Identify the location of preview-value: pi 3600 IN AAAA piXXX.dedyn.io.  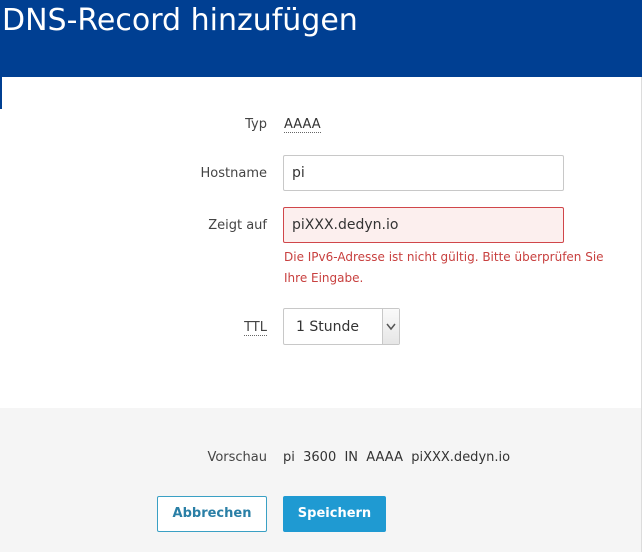
(397, 457).